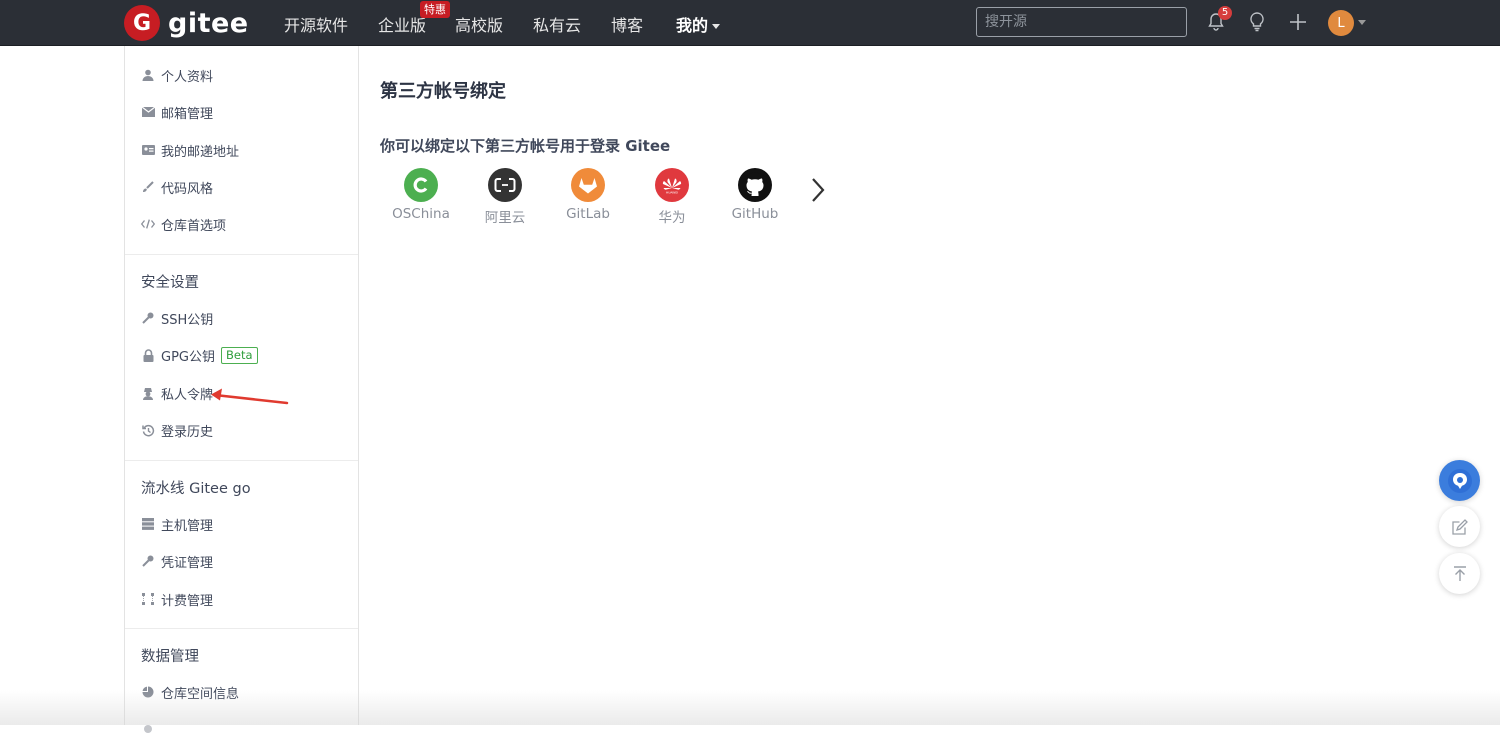 Image resolution: width=1500 pixels, height=739 pixels. What do you see at coordinates (187, 601) in the screenshot?
I see `sidebar-item-label: 计费管理` at bounding box center [187, 601].